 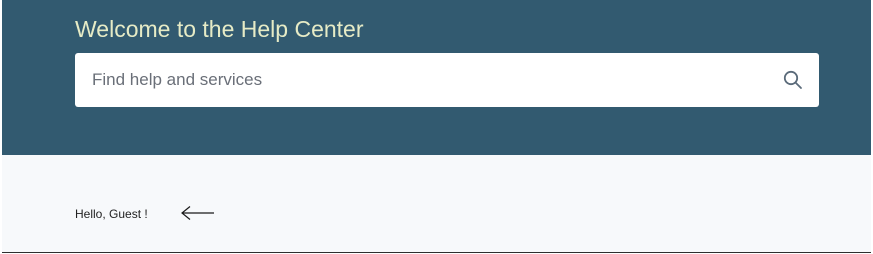 What do you see at coordinates (111, 214) in the screenshot?
I see `greeting-text: Hello, Guest !` at bounding box center [111, 214].